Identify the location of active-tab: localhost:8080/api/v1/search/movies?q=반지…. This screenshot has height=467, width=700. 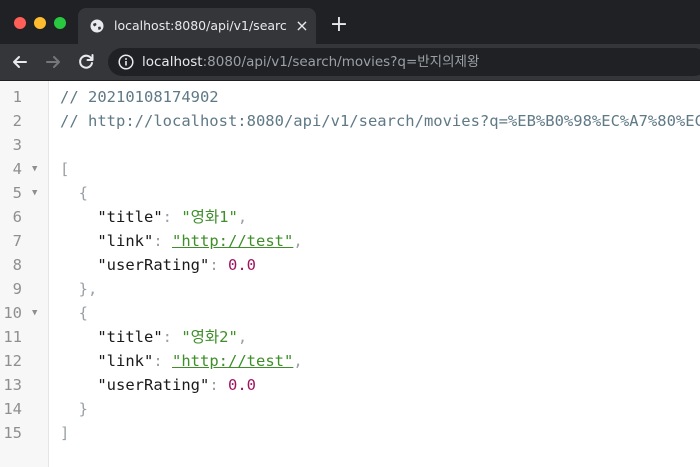
(197, 26).